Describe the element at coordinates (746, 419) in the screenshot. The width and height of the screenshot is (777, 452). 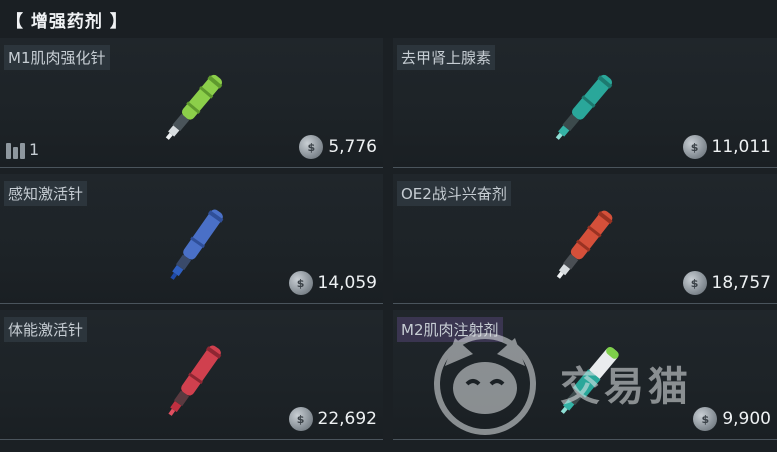
I see `item-price-value: 9,900` at that location.